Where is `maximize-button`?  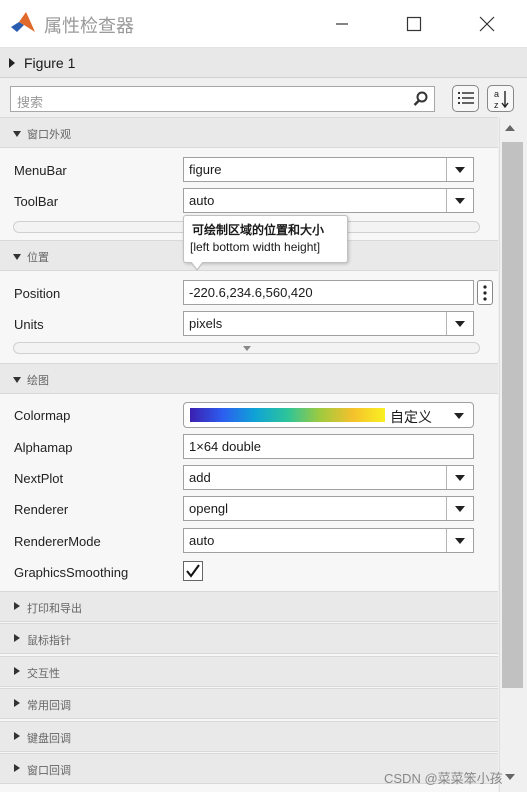
maximize-button is located at coordinates (414, 24).